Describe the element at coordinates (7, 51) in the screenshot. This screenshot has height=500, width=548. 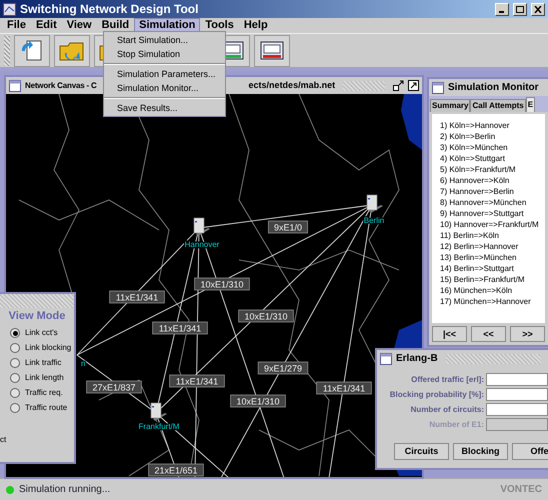
I see `toolbar-grip` at that location.